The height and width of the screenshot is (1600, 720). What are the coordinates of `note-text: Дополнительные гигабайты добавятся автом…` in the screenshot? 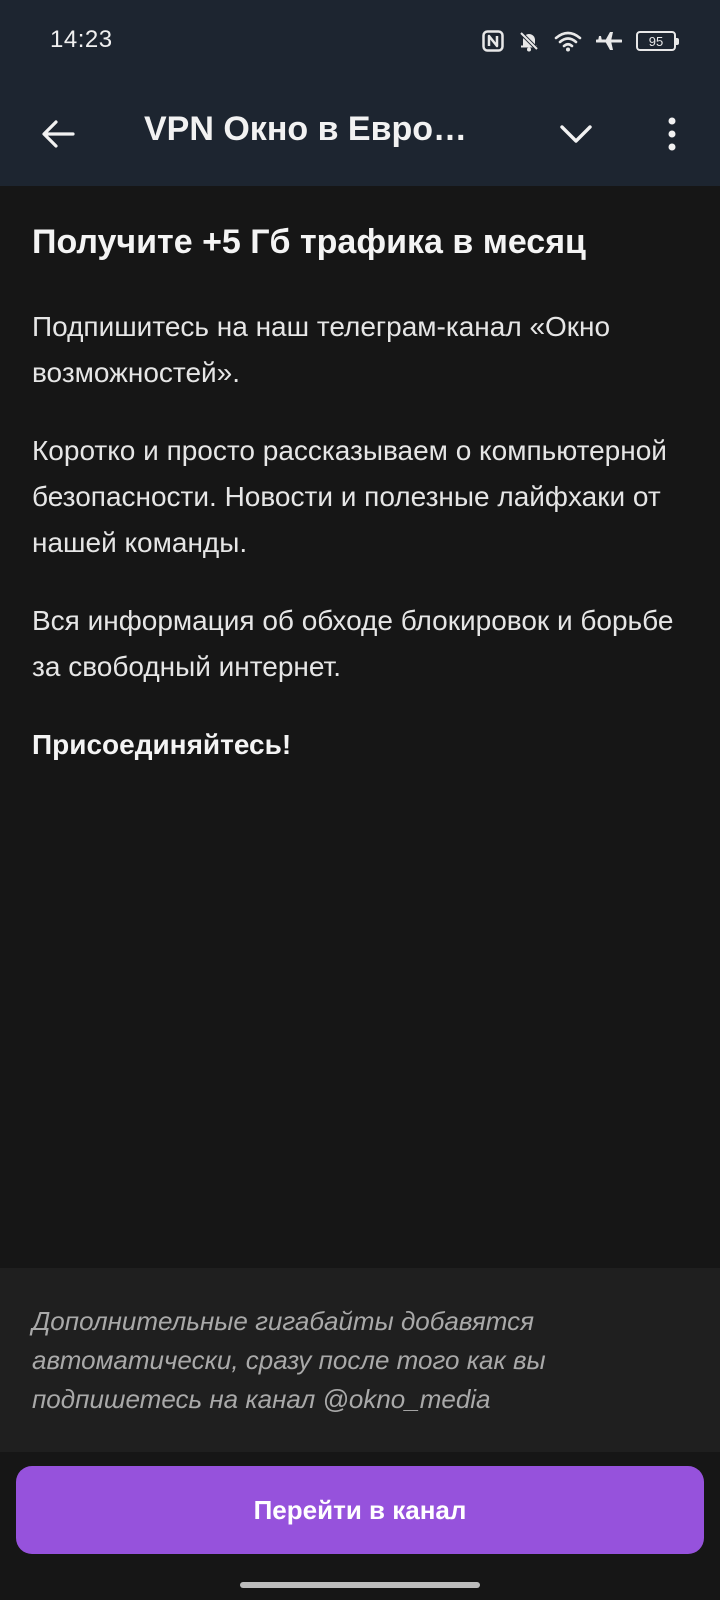 It's located at (289, 1360).